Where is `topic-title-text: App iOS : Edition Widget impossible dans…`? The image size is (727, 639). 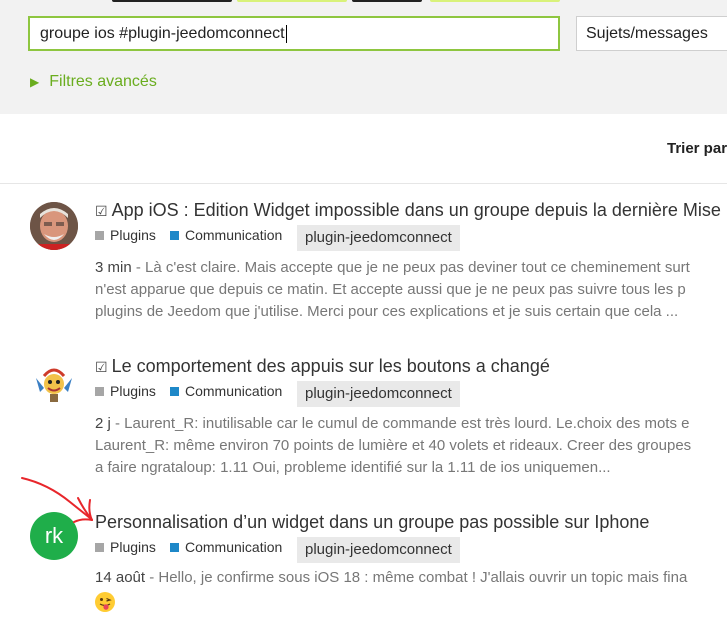 topic-title-text: App iOS : Edition Widget impossible dans… is located at coordinates (416, 210).